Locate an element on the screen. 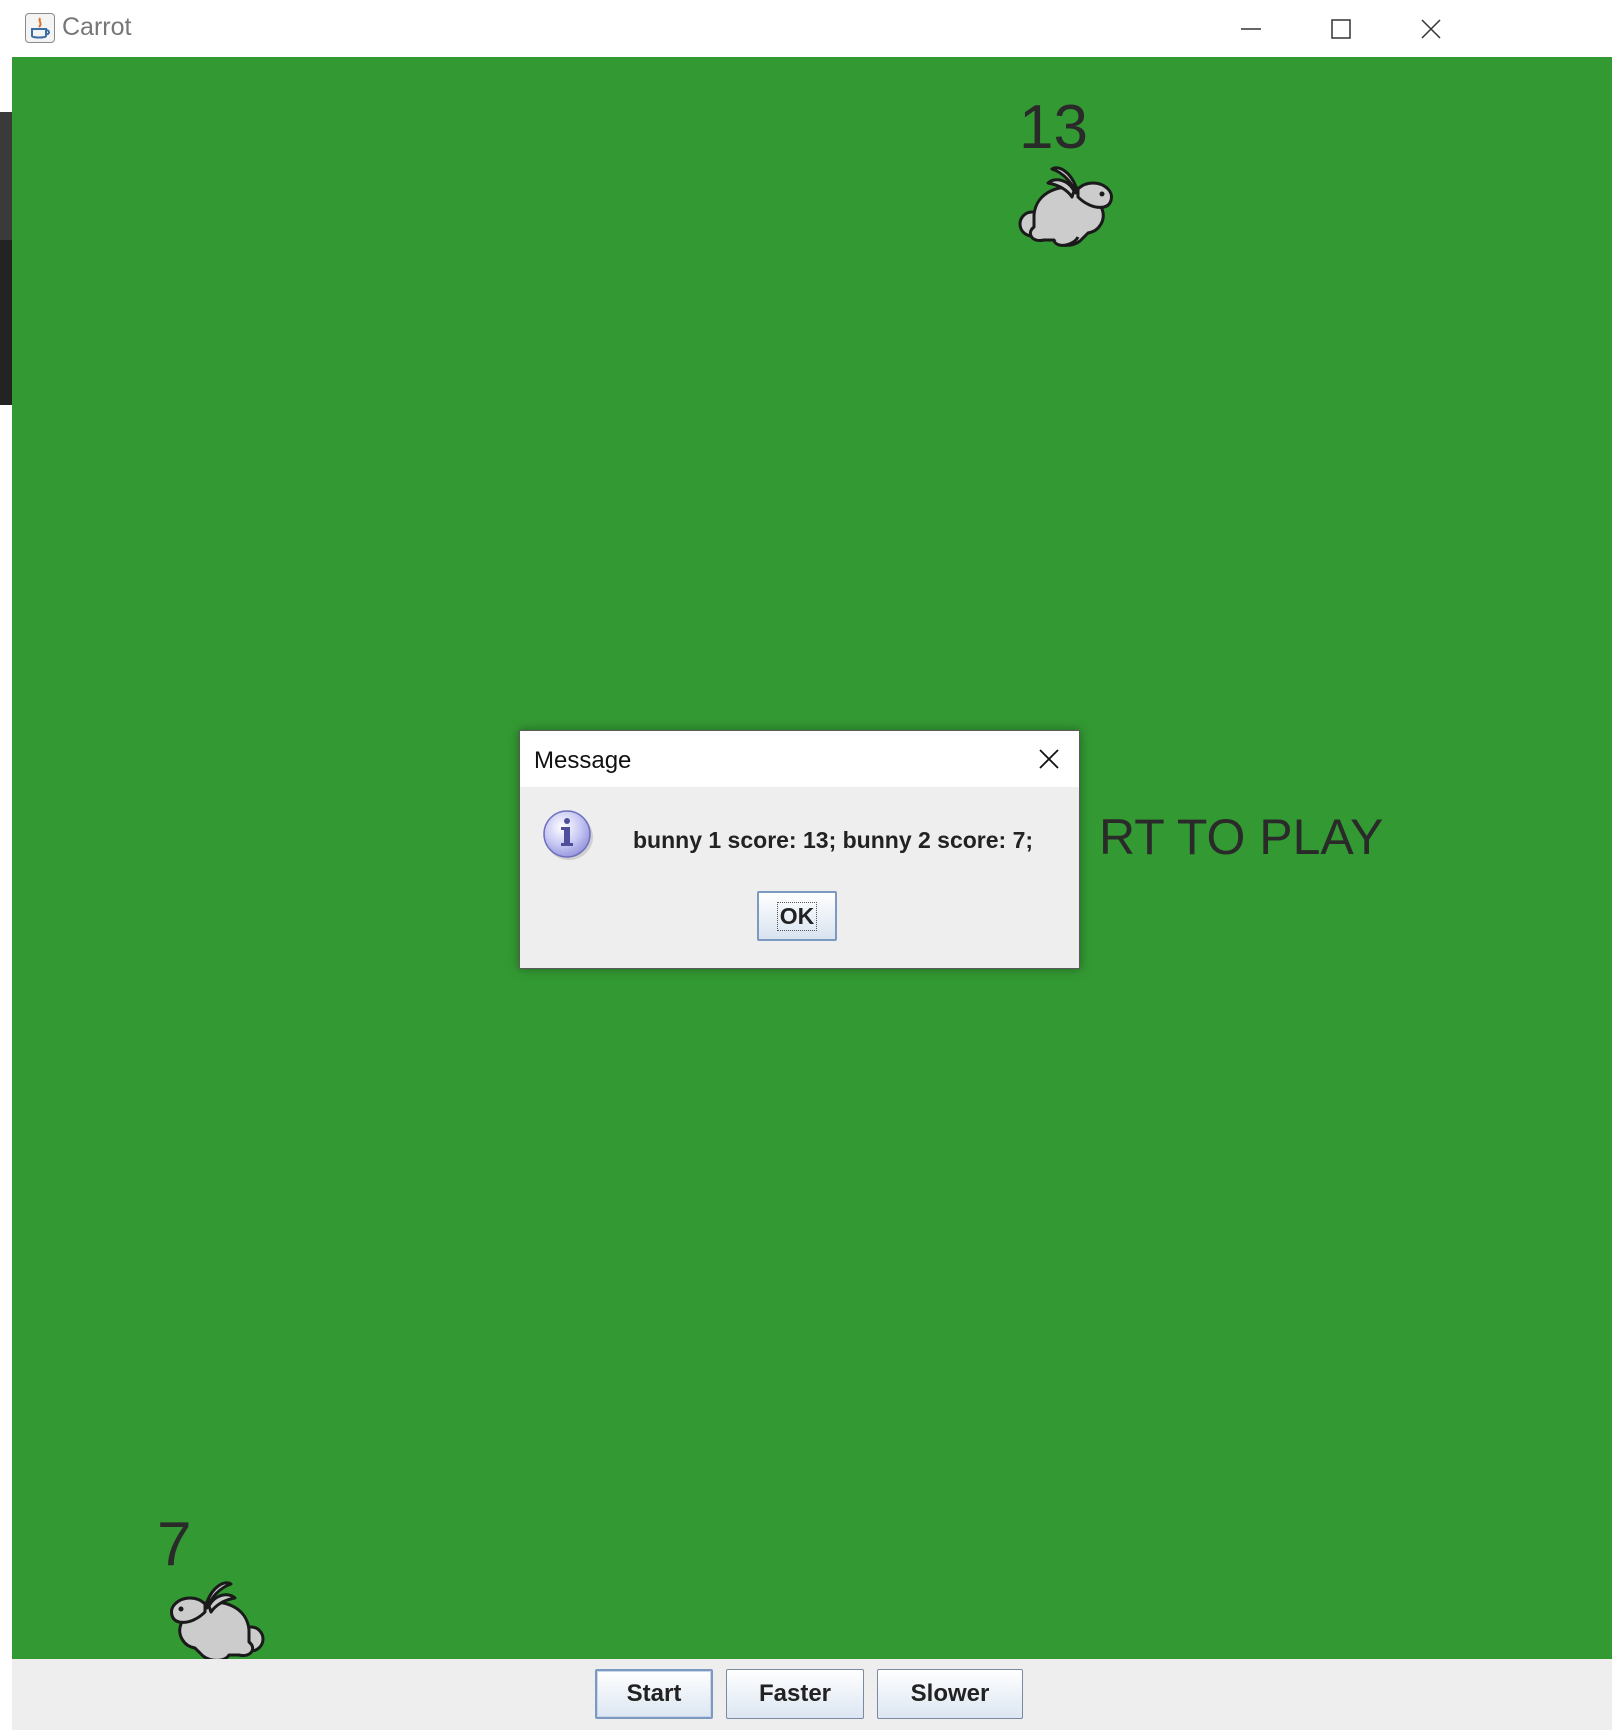 The image size is (1612, 1730). bunny2-icon is located at coordinates (217, 1620).